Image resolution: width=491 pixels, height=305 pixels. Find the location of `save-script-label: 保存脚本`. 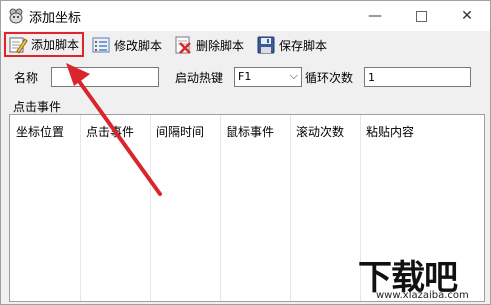

save-script-label: 保存脚本 is located at coordinates (303, 45).